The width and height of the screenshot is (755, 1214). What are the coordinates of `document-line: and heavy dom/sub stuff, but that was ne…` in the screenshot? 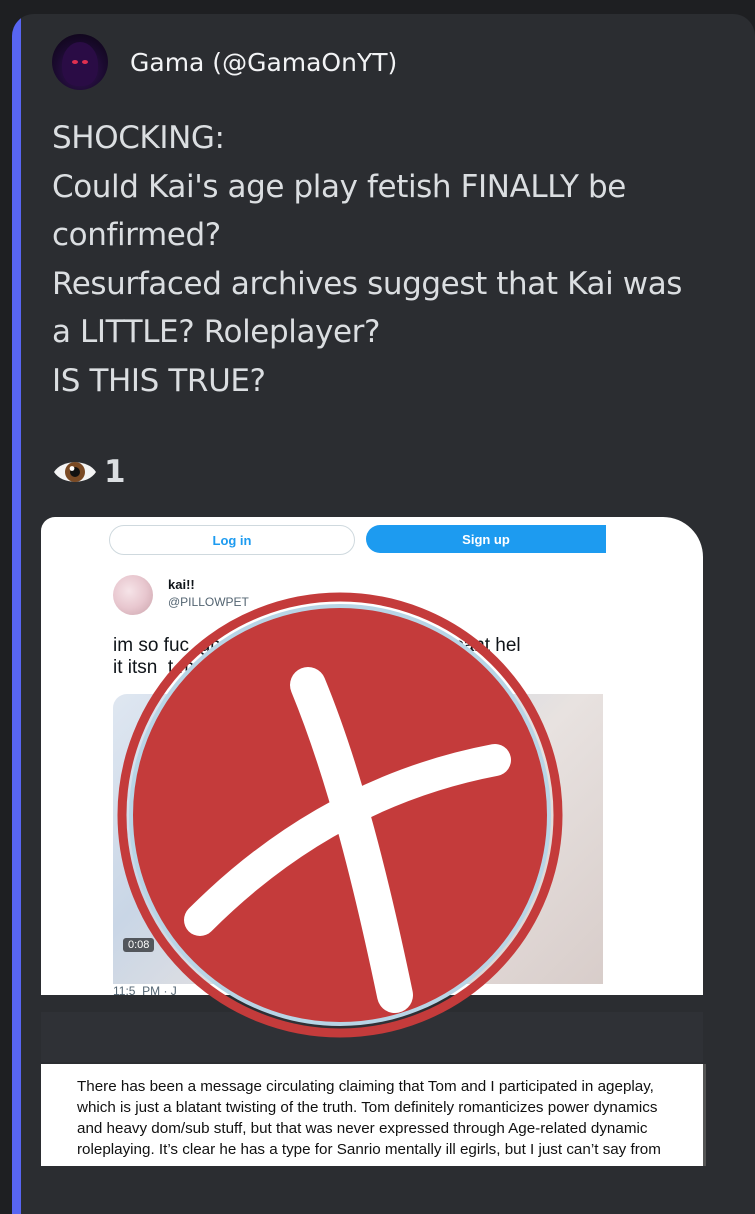 It's located at (362, 1128).